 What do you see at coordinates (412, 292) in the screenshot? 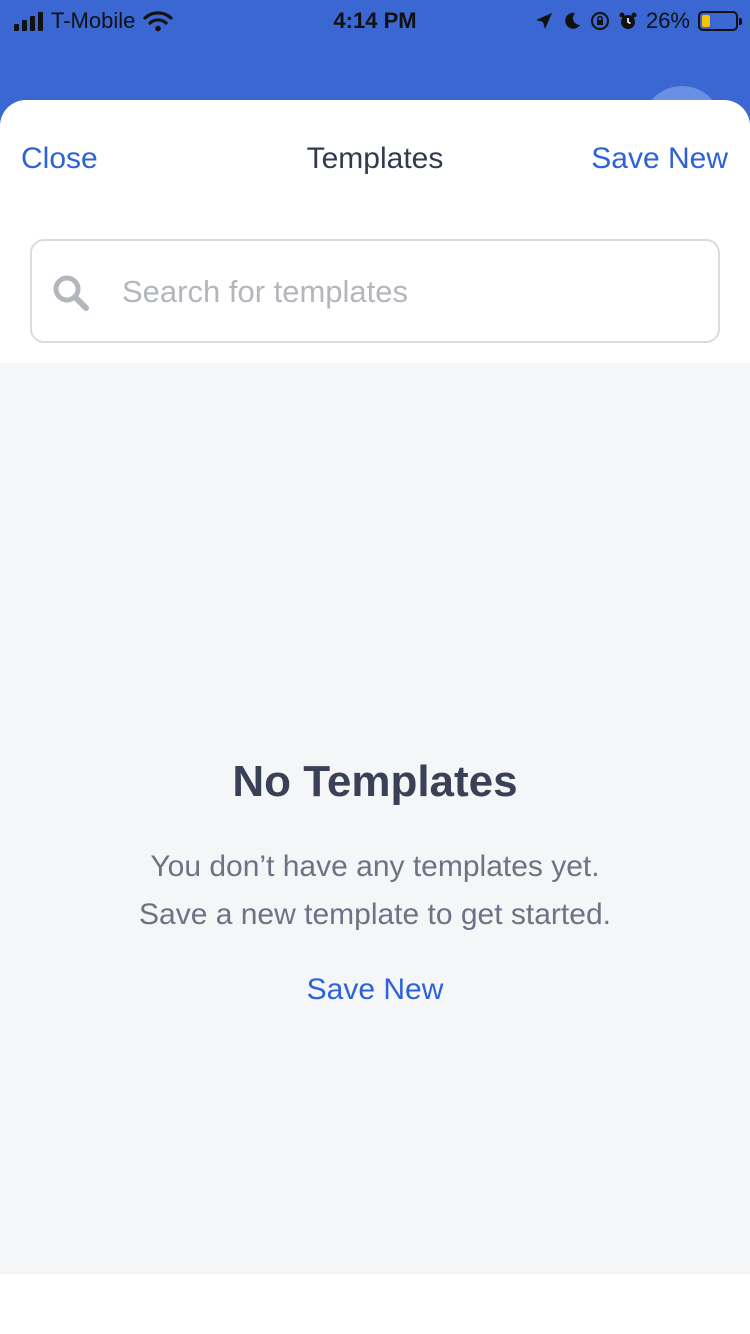
I see `search-input` at bounding box center [412, 292].